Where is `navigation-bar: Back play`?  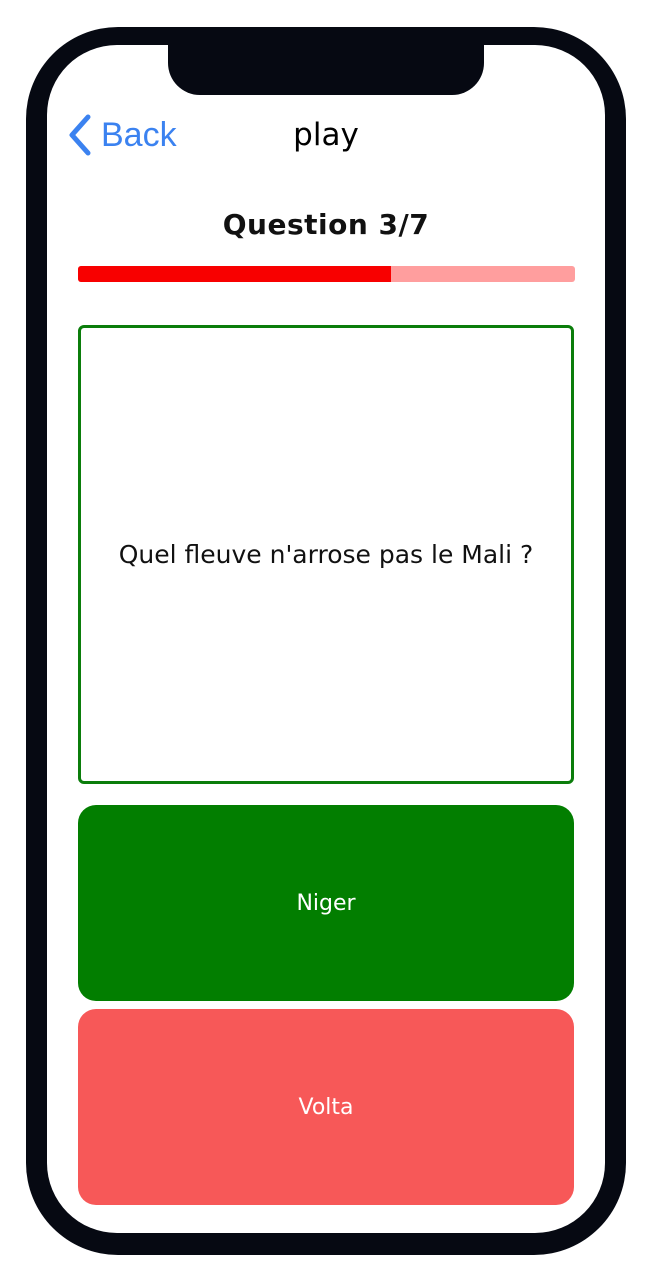 navigation-bar: Back play is located at coordinates (326, 135).